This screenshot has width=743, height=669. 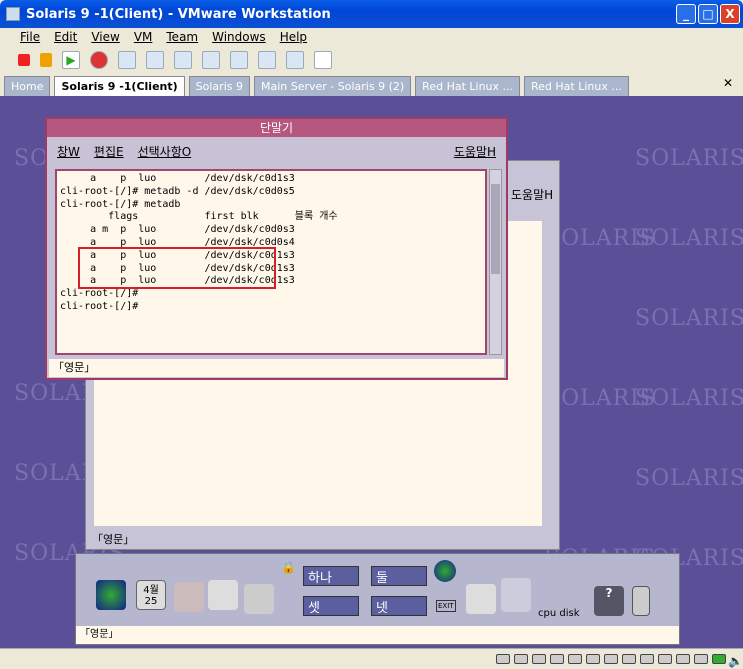 What do you see at coordinates (267, 59) in the screenshot?
I see `full-screen-icon` at bounding box center [267, 59].